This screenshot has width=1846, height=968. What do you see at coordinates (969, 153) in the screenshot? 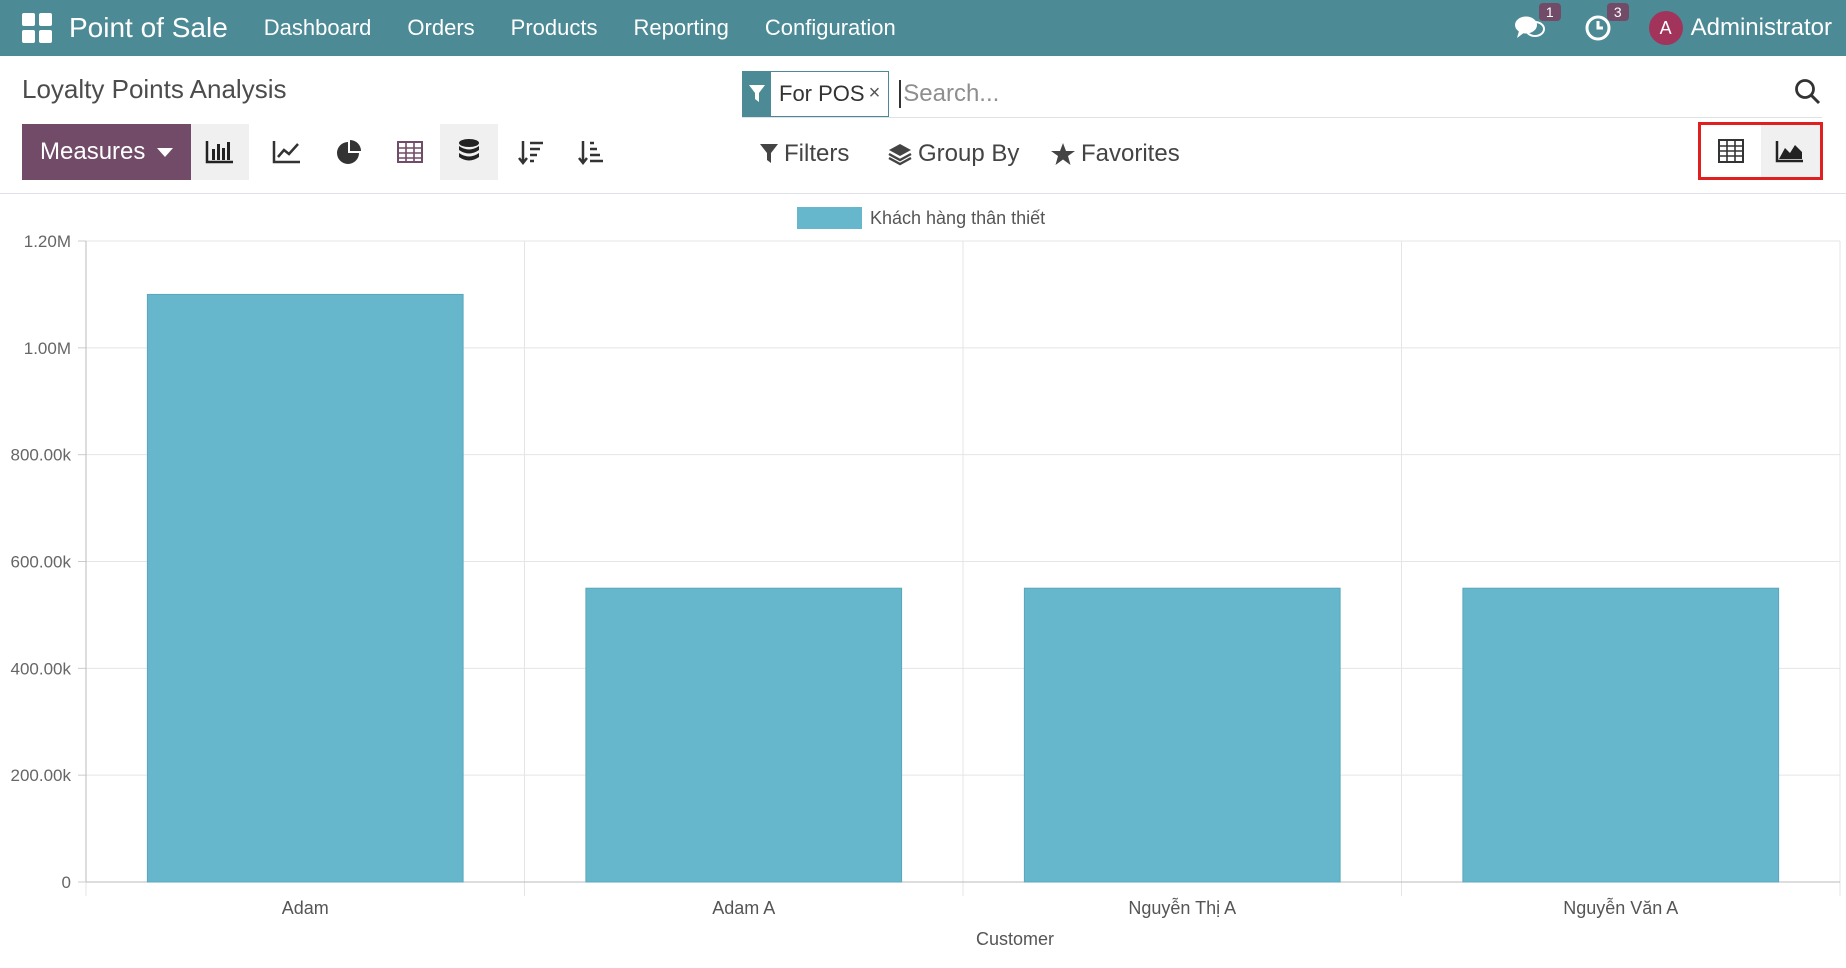
I see `group-by-label: Group By` at bounding box center [969, 153].